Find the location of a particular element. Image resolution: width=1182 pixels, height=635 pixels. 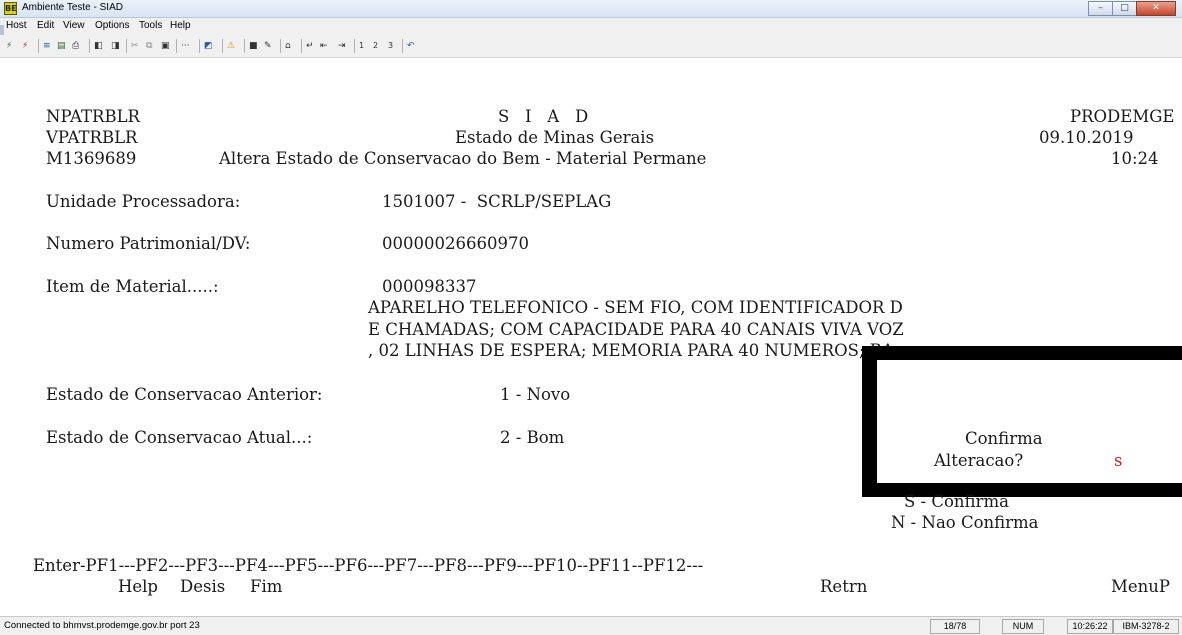

estado-atual-value: 2 - Bom is located at coordinates (532, 437).